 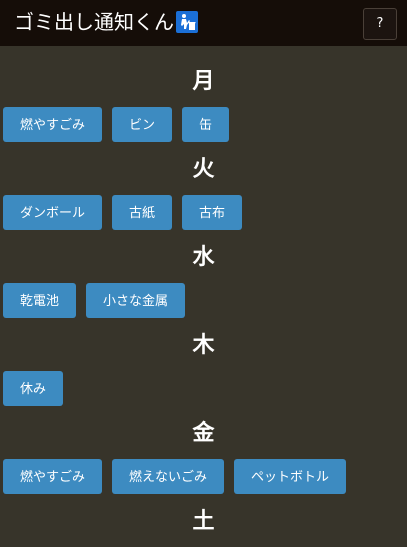 What do you see at coordinates (203, 23) in the screenshot?
I see `app-header: ゴミ出し通知くん ?` at bounding box center [203, 23].